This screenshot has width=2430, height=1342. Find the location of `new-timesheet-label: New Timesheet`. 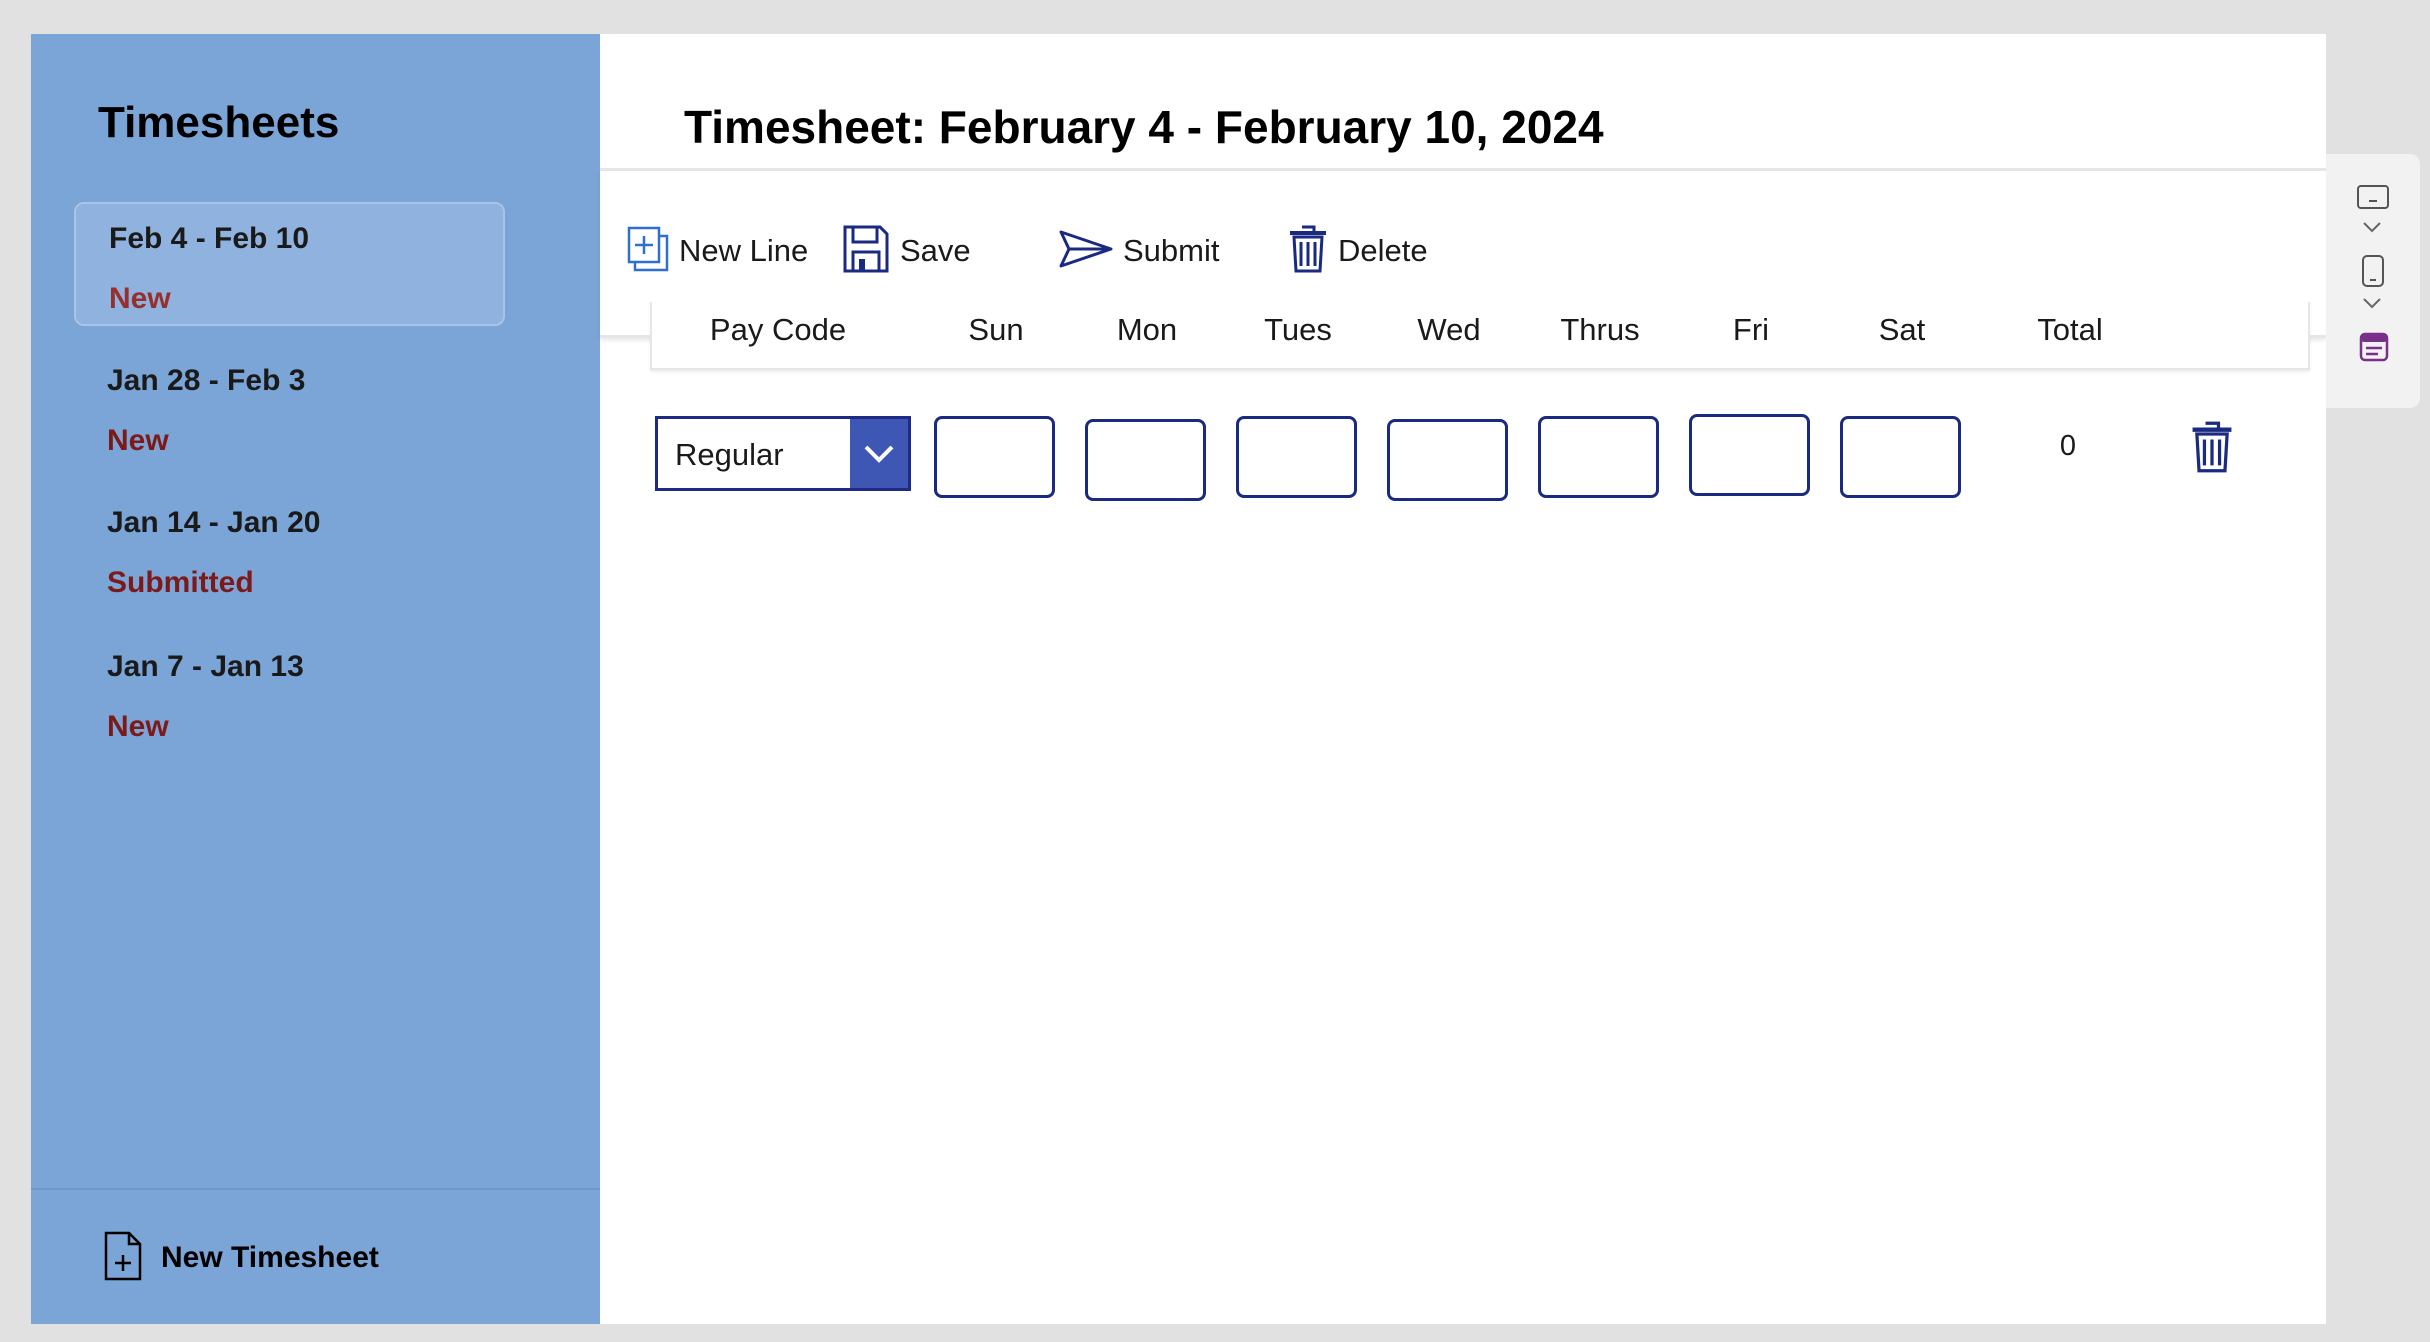

new-timesheet-label: New Timesheet is located at coordinates (270, 1257).